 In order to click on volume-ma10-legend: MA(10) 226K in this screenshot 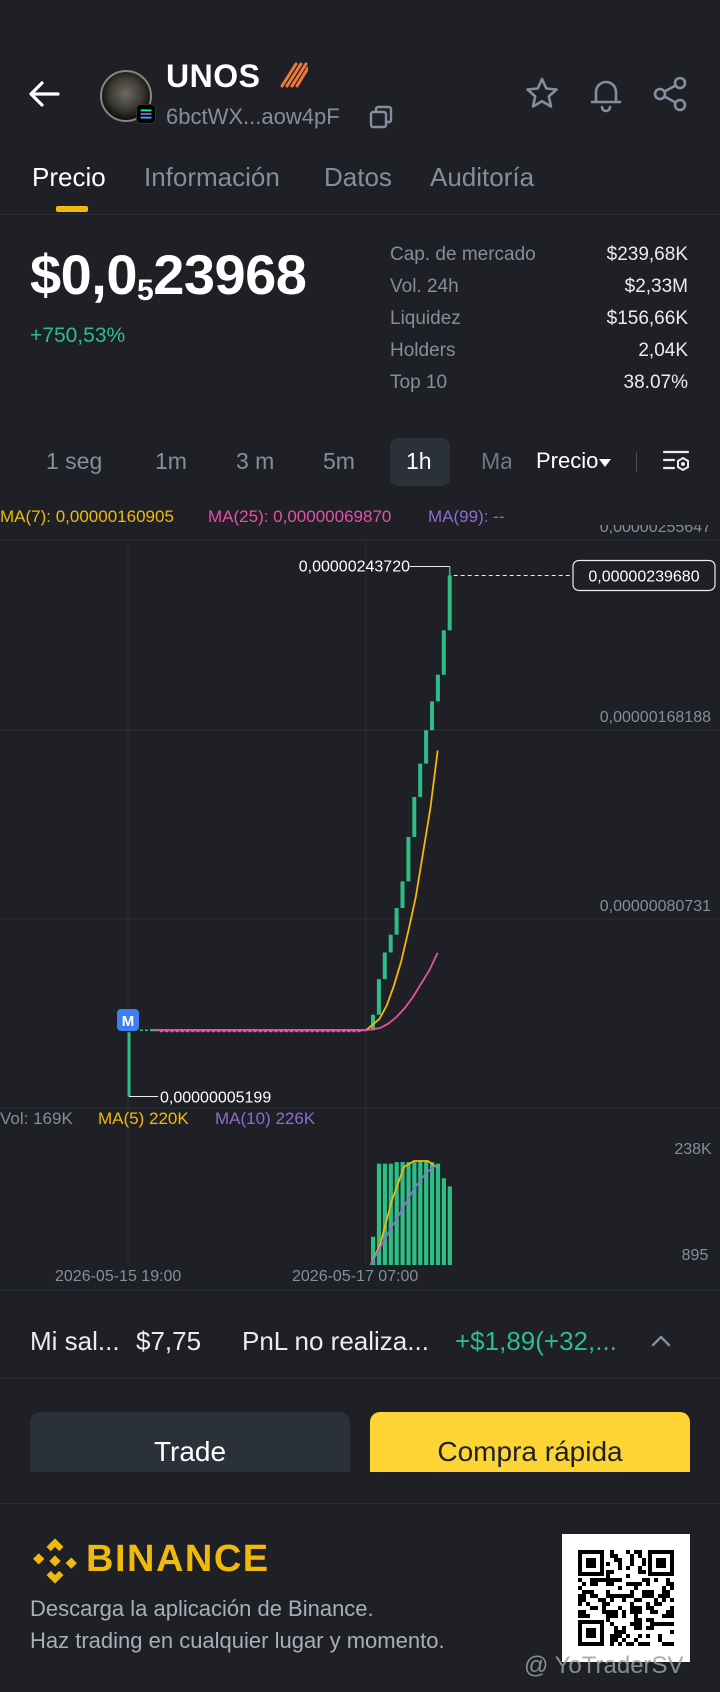, I will do `click(265, 1118)`.